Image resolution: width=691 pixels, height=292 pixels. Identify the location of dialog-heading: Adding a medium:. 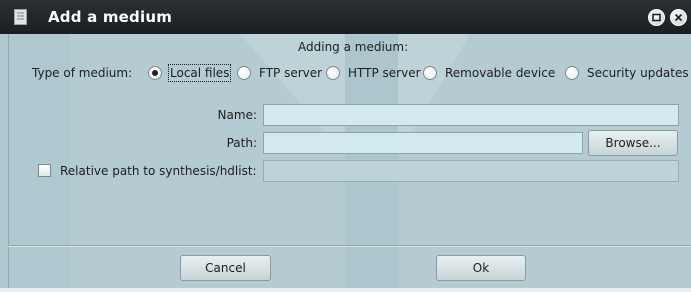
(353, 47).